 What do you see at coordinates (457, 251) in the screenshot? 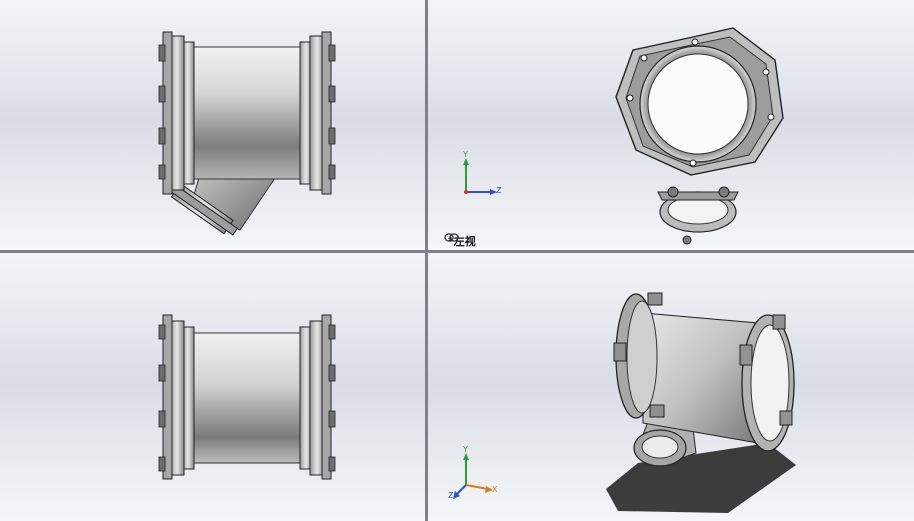
I see `viewport-splitter-horizontal` at bounding box center [457, 251].